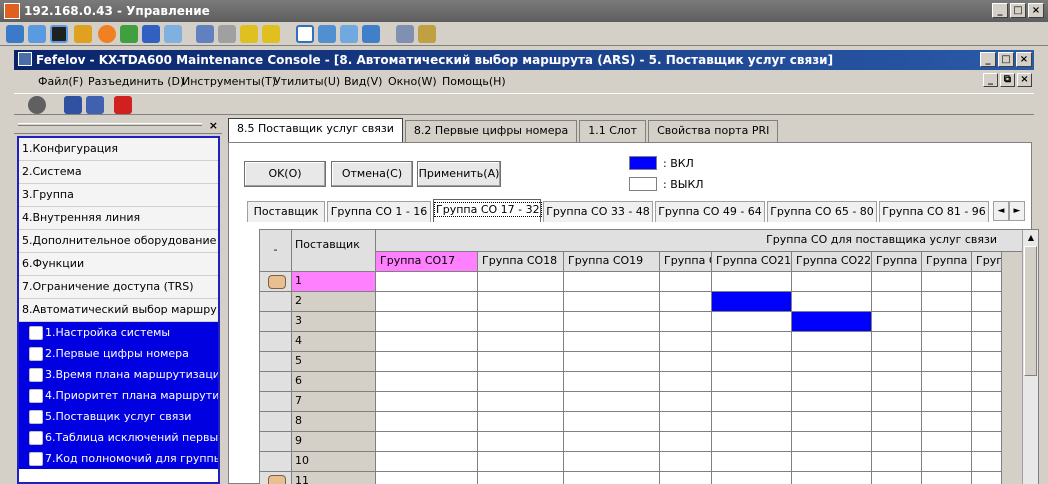 This screenshot has height=484, width=1048. Describe the element at coordinates (334, 442) in the screenshot. I see `provider-number-cell: 9` at that location.